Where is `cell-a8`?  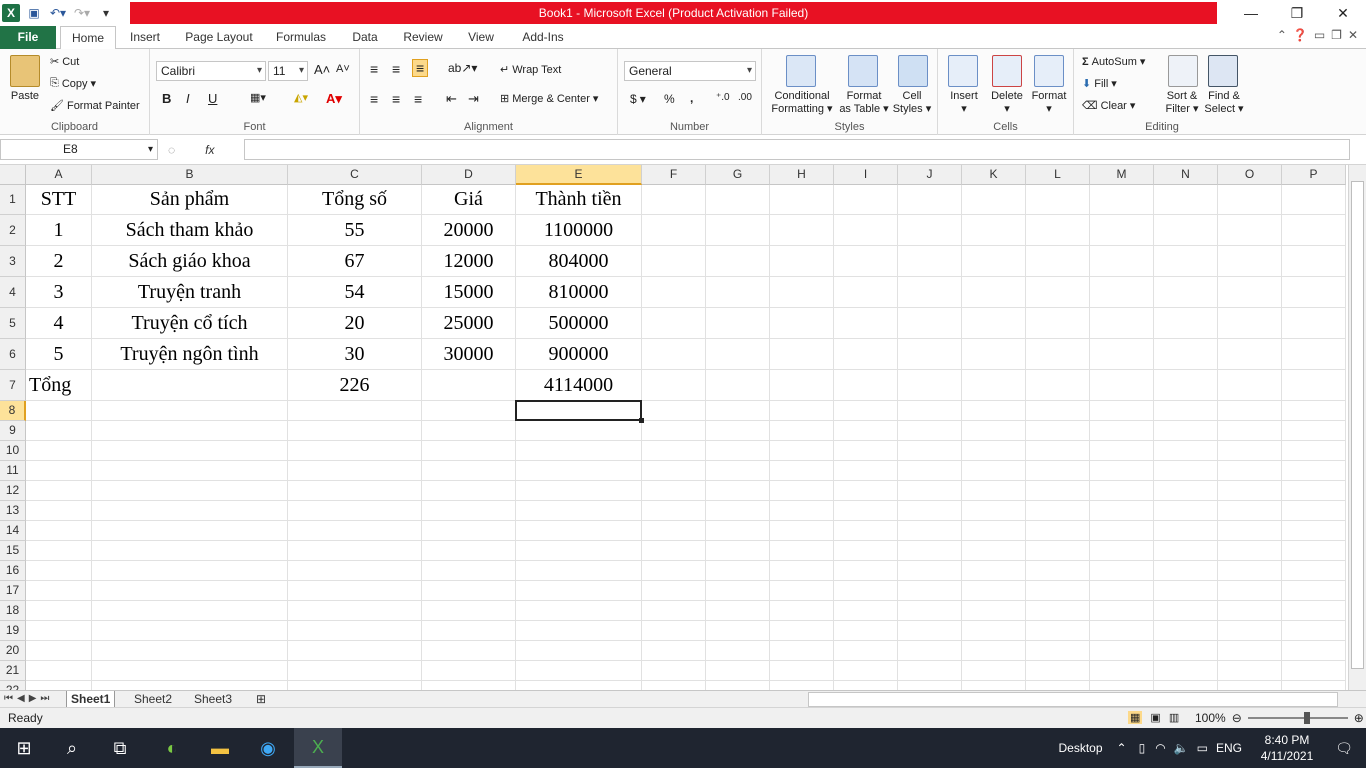 cell-a8 is located at coordinates (59, 411).